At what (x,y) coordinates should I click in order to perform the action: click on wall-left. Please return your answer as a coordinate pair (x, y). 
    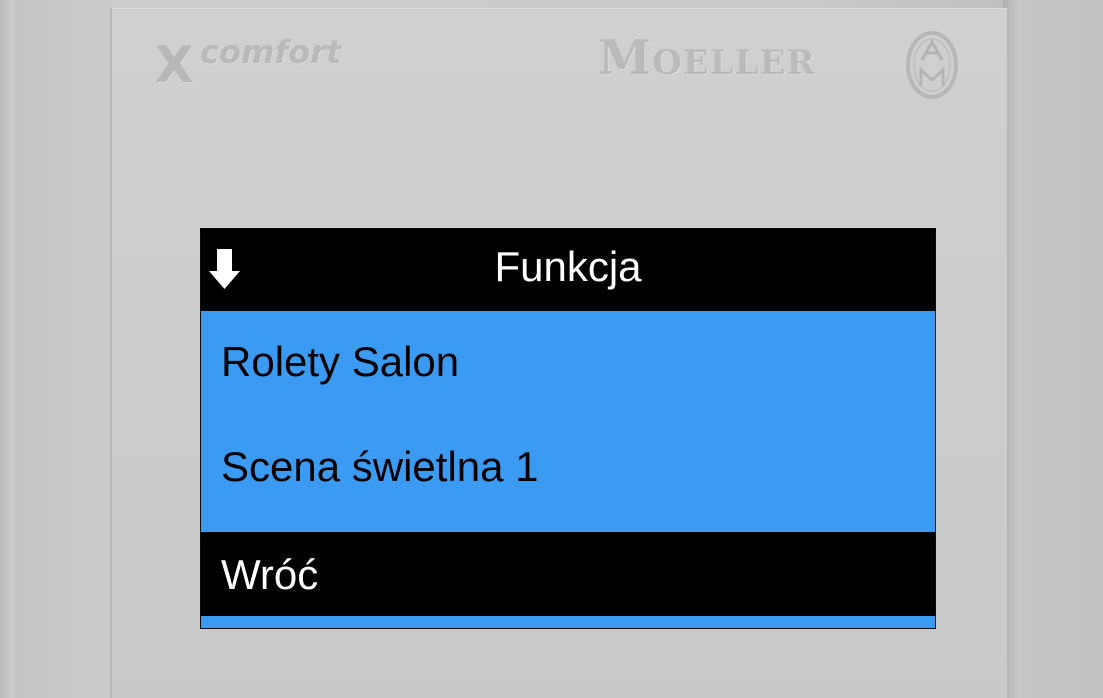
    Looking at the image, I should click on (7, 349).